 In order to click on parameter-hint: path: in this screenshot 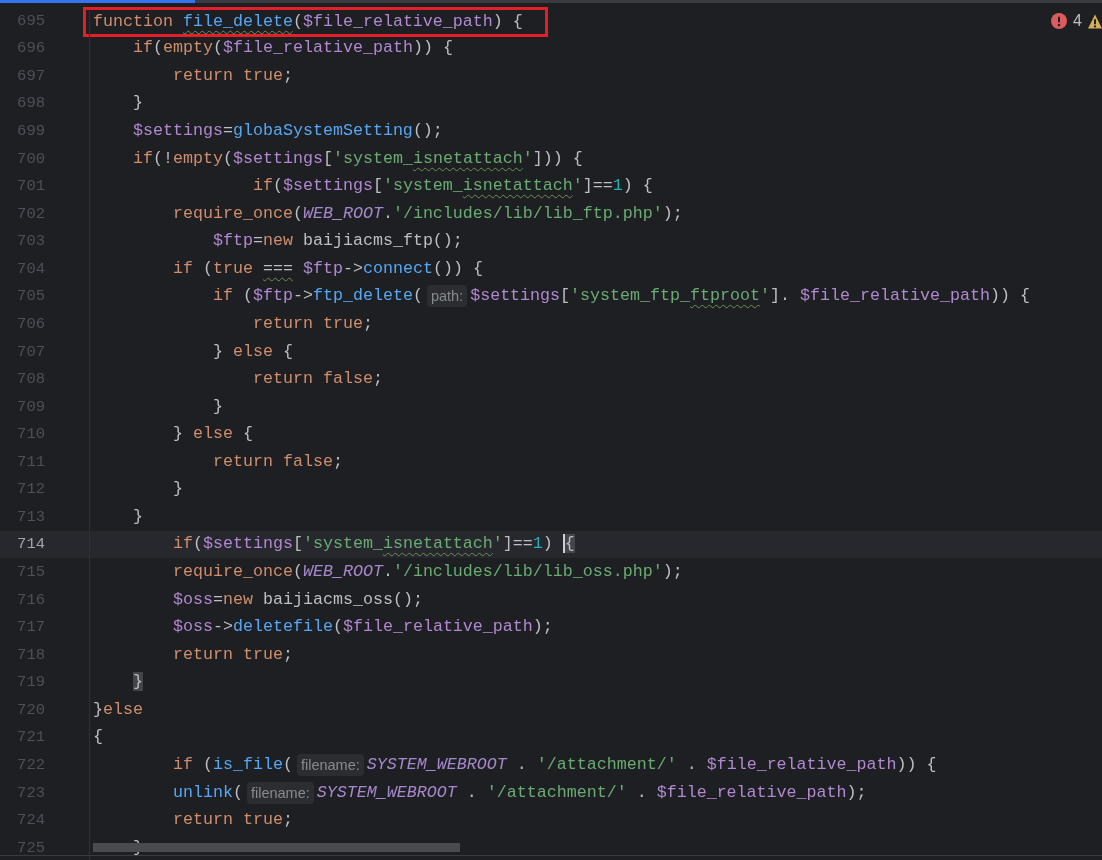, I will do `click(447, 296)`.